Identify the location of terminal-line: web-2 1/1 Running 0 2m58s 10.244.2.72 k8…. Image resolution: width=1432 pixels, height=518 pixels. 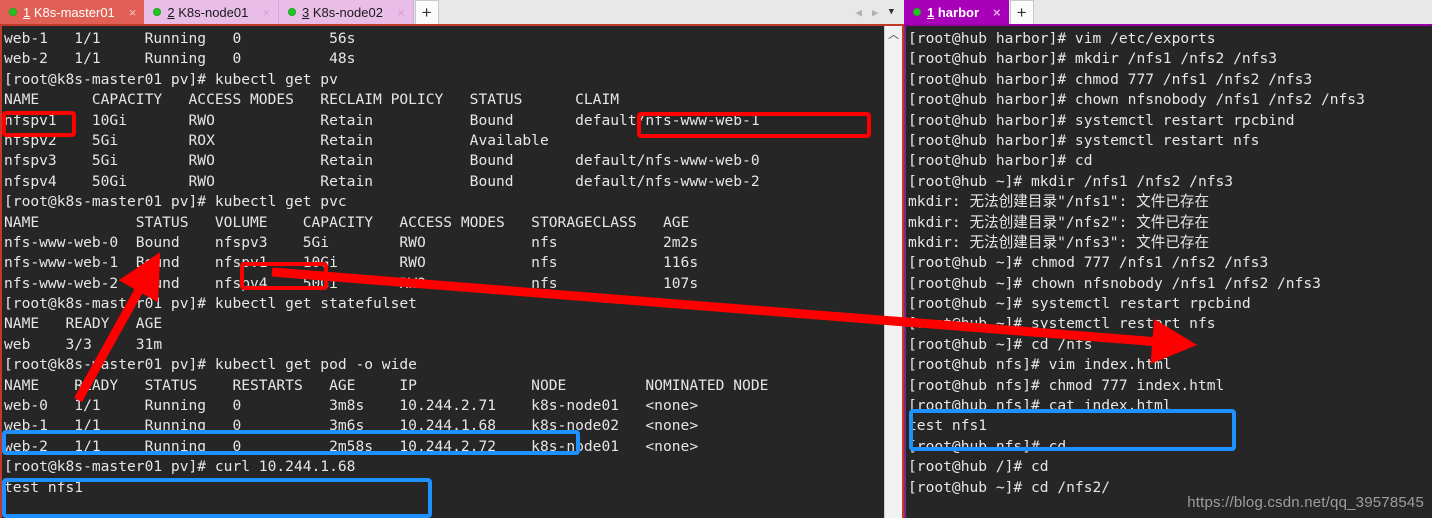
(351, 446).